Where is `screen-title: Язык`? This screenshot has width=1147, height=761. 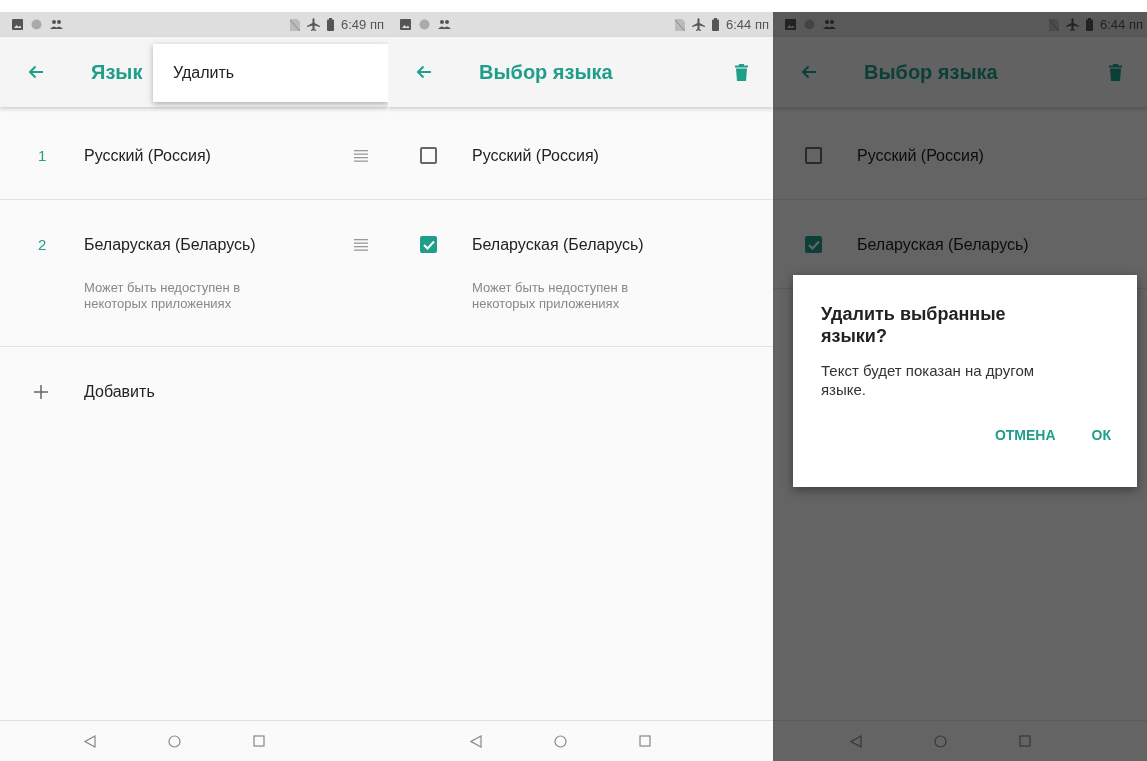 screen-title: Язык is located at coordinates (117, 72).